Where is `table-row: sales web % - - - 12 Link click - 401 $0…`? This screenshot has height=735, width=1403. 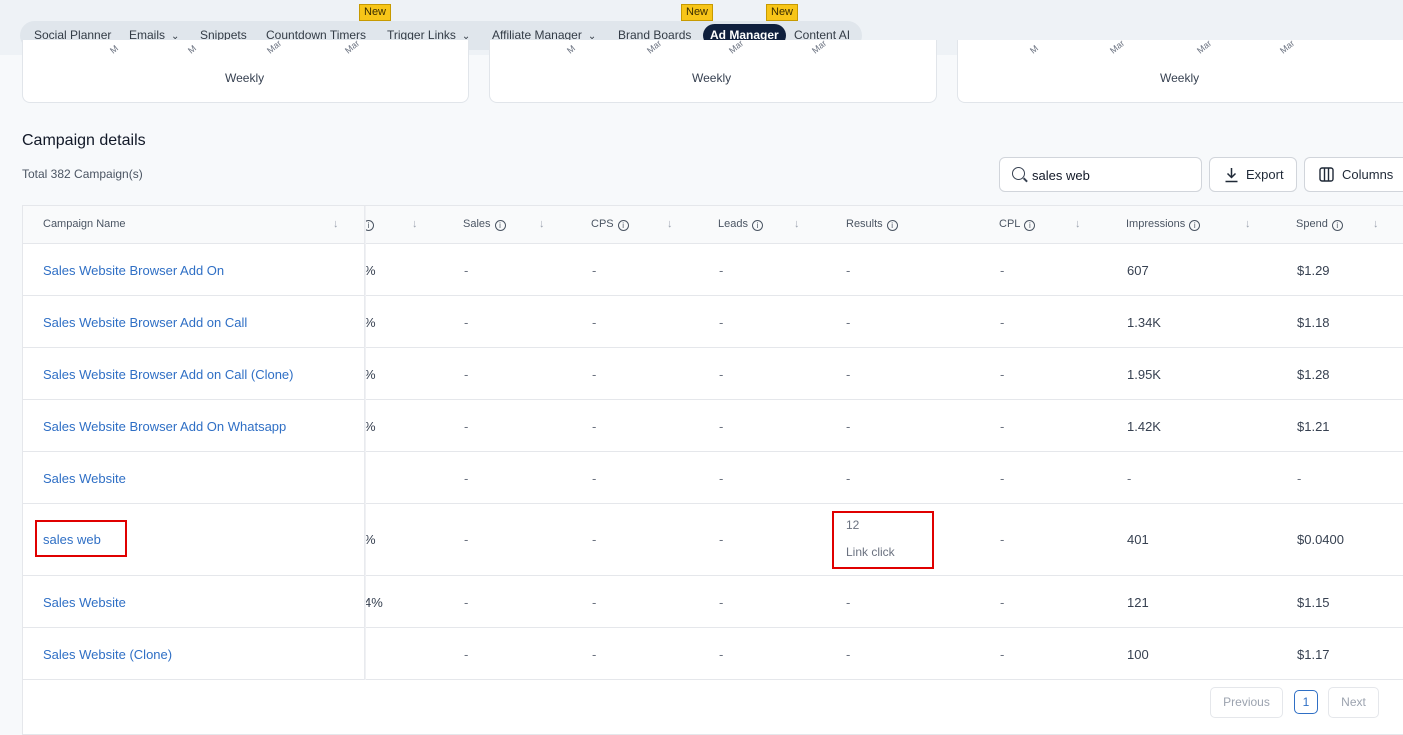
table-row: sales web % - - - 12 Link click - 401 $0… is located at coordinates (713, 540).